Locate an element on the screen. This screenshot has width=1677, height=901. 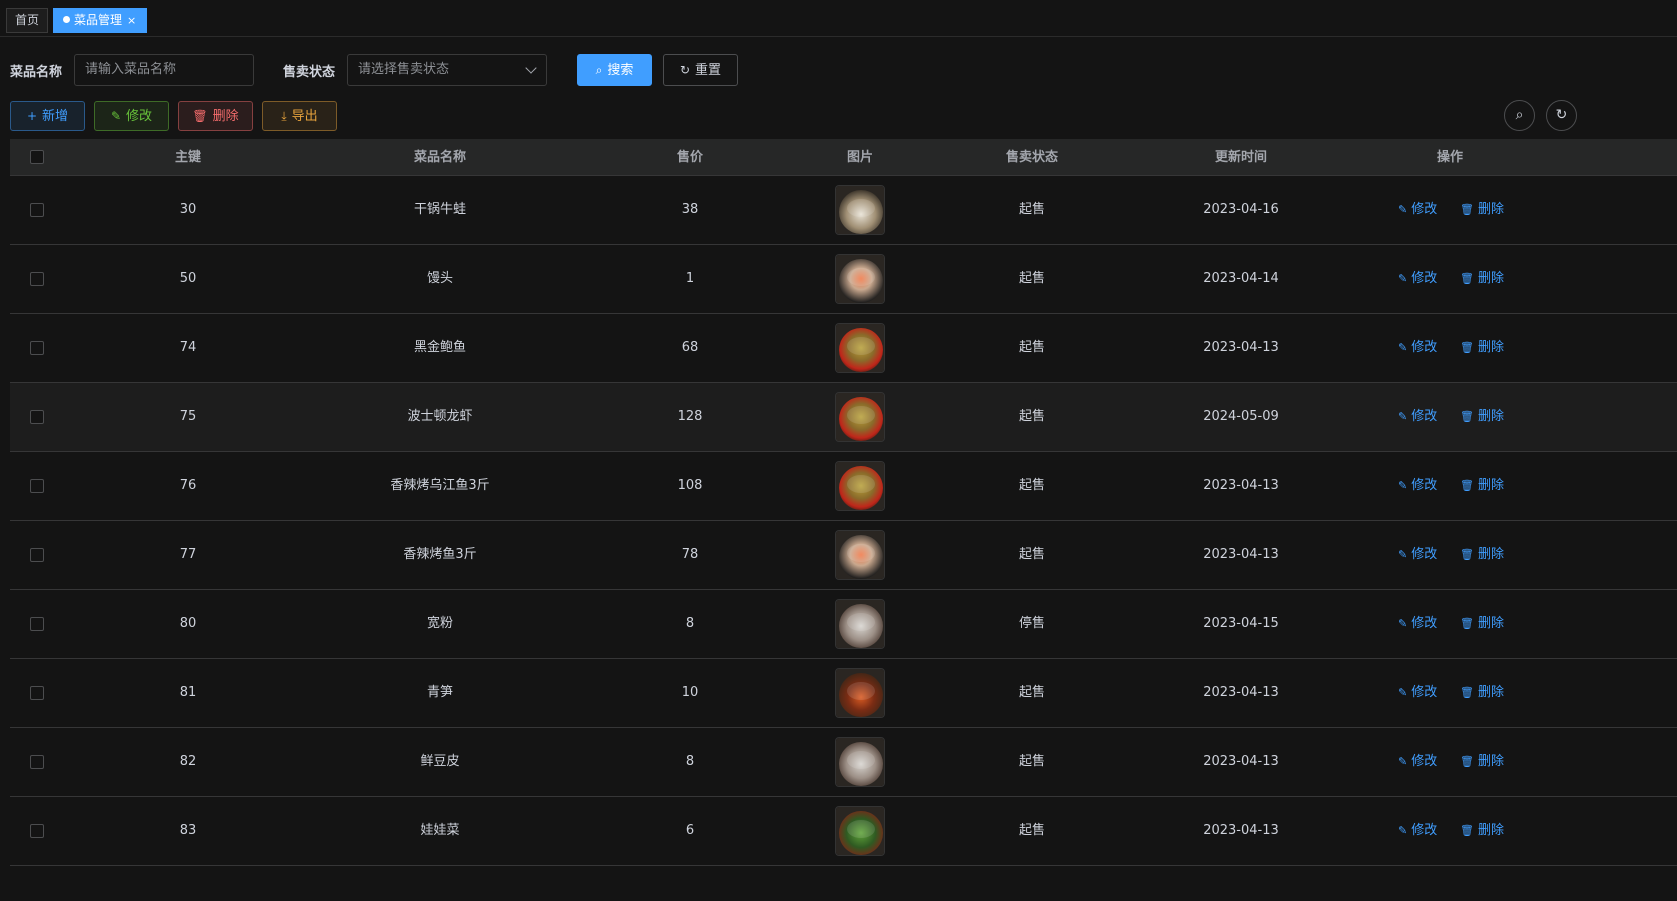
cell-price: 128 is located at coordinates (690, 416).